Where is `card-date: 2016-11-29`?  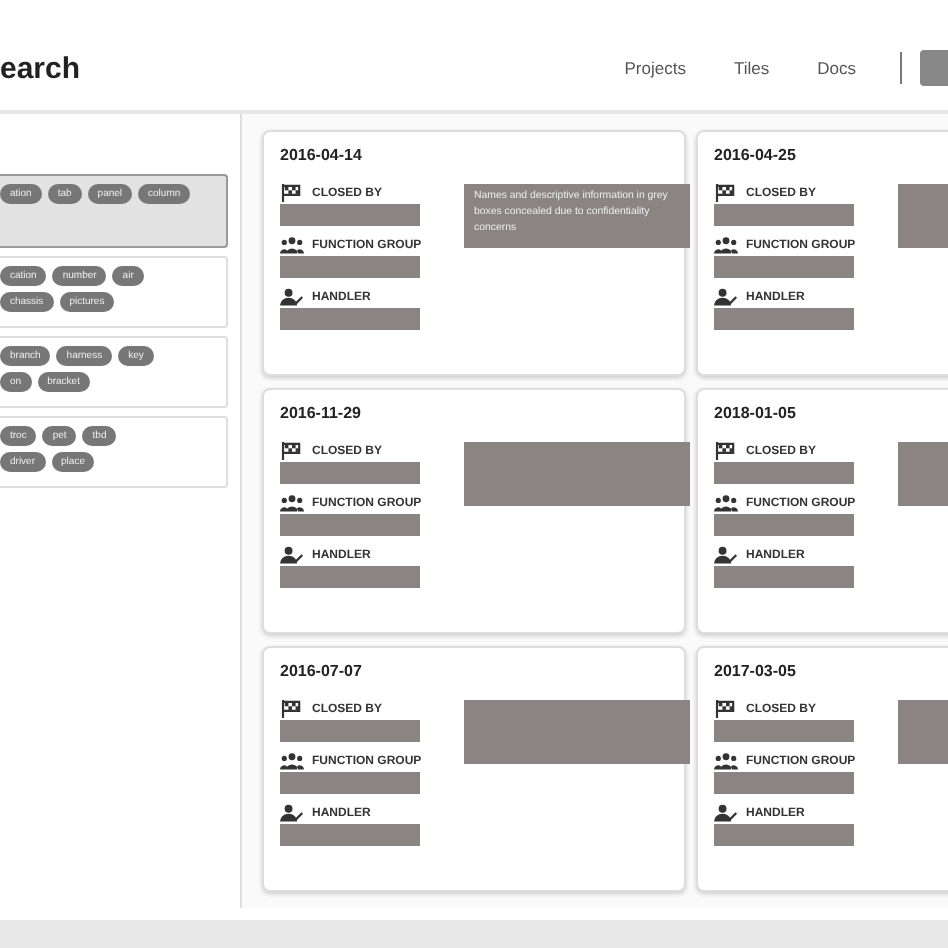 card-date: 2016-11-29 is located at coordinates (320, 413).